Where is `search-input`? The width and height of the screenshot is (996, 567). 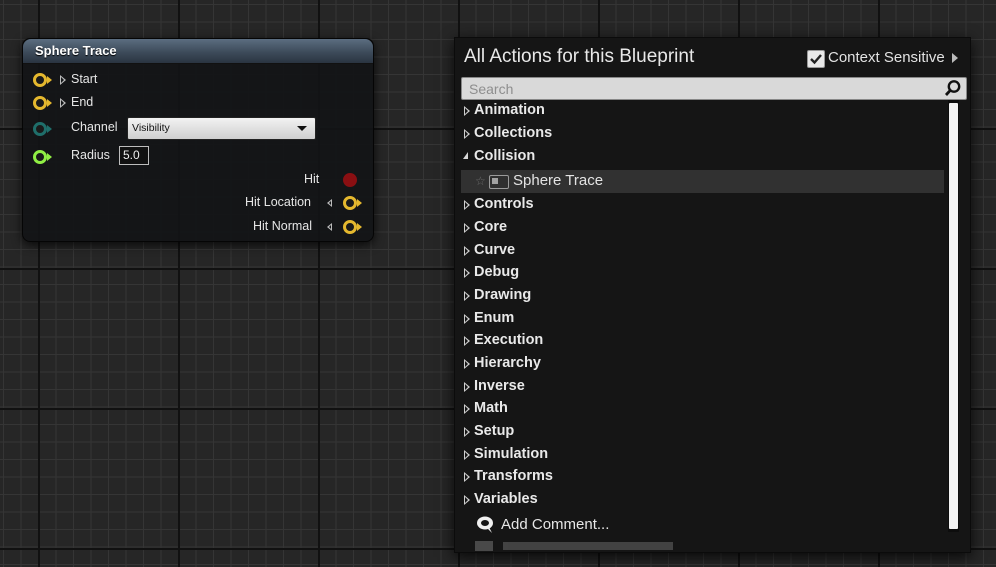
search-input is located at coordinates (703, 88).